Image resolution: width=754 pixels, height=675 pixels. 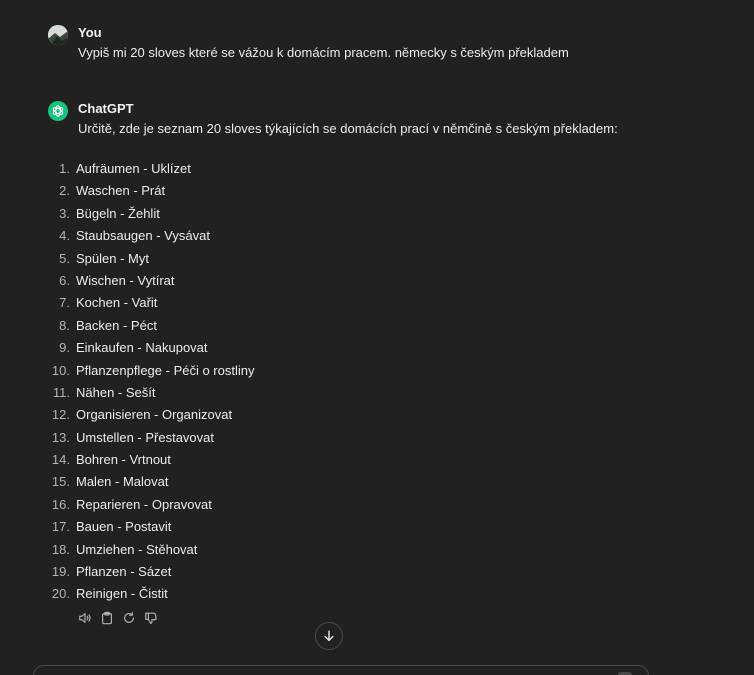 I want to click on list-item-number: 12., so click(x=60, y=415).